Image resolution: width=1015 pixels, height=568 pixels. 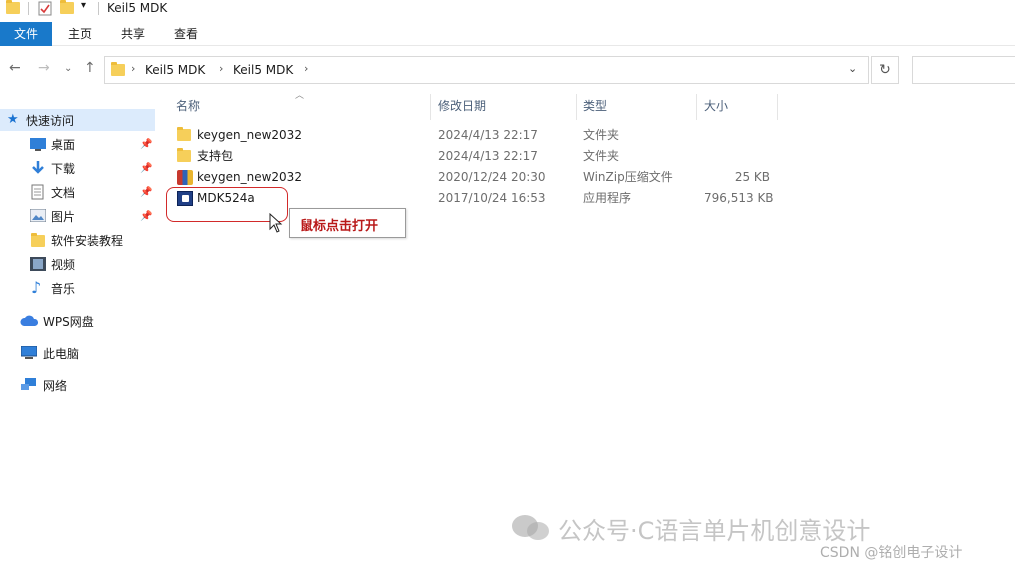 What do you see at coordinates (55, 385) in the screenshot?
I see `sidebar-item-label: 网络` at bounding box center [55, 385].